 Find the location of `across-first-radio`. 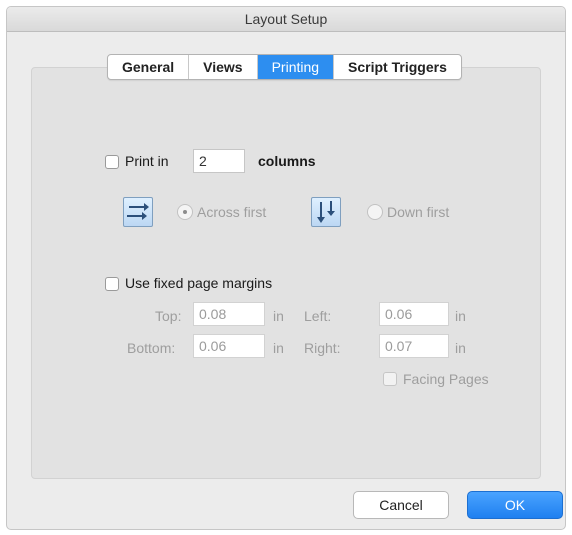

across-first-radio is located at coordinates (185, 212).